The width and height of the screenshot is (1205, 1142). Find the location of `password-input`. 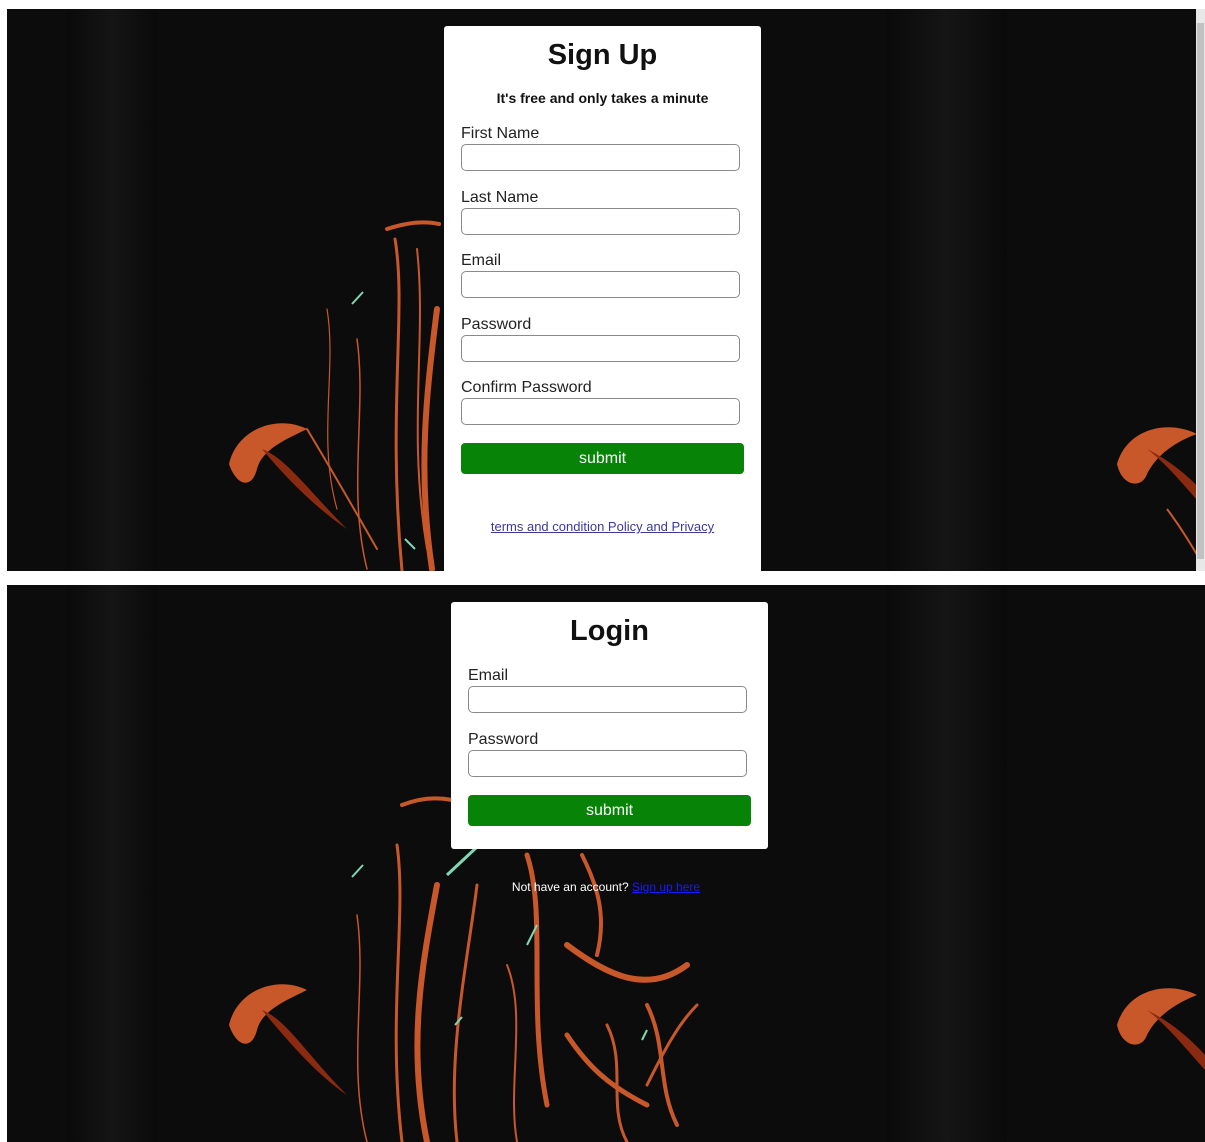

password-input is located at coordinates (600, 348).